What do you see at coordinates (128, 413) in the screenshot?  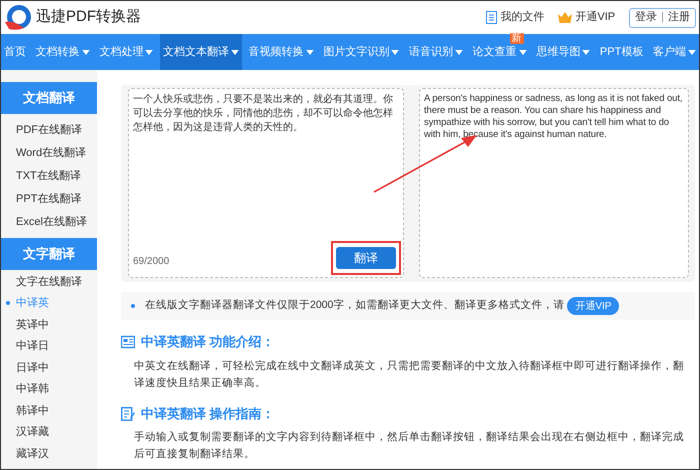 I see `clipboard-pen-icon` at bounding box center [128, 413].